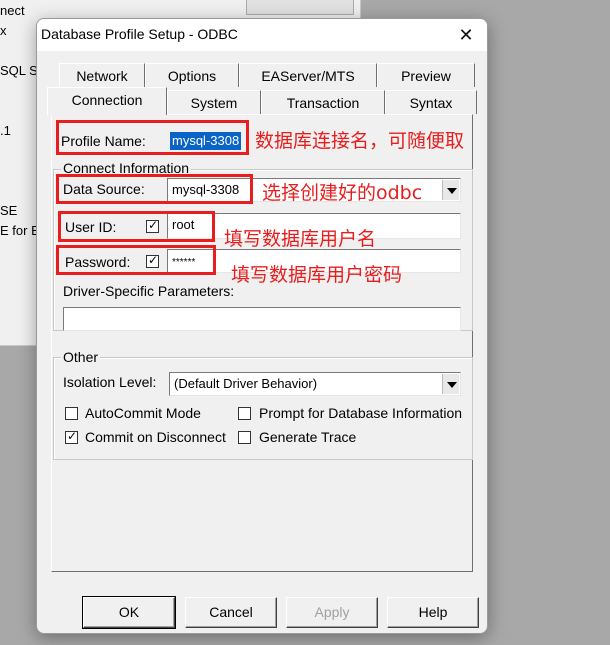  What do you see at coordinates (308, 437) in the screenshot?
I see `generate-trace-label: Generate Trace` at bounding box center [308, 437].